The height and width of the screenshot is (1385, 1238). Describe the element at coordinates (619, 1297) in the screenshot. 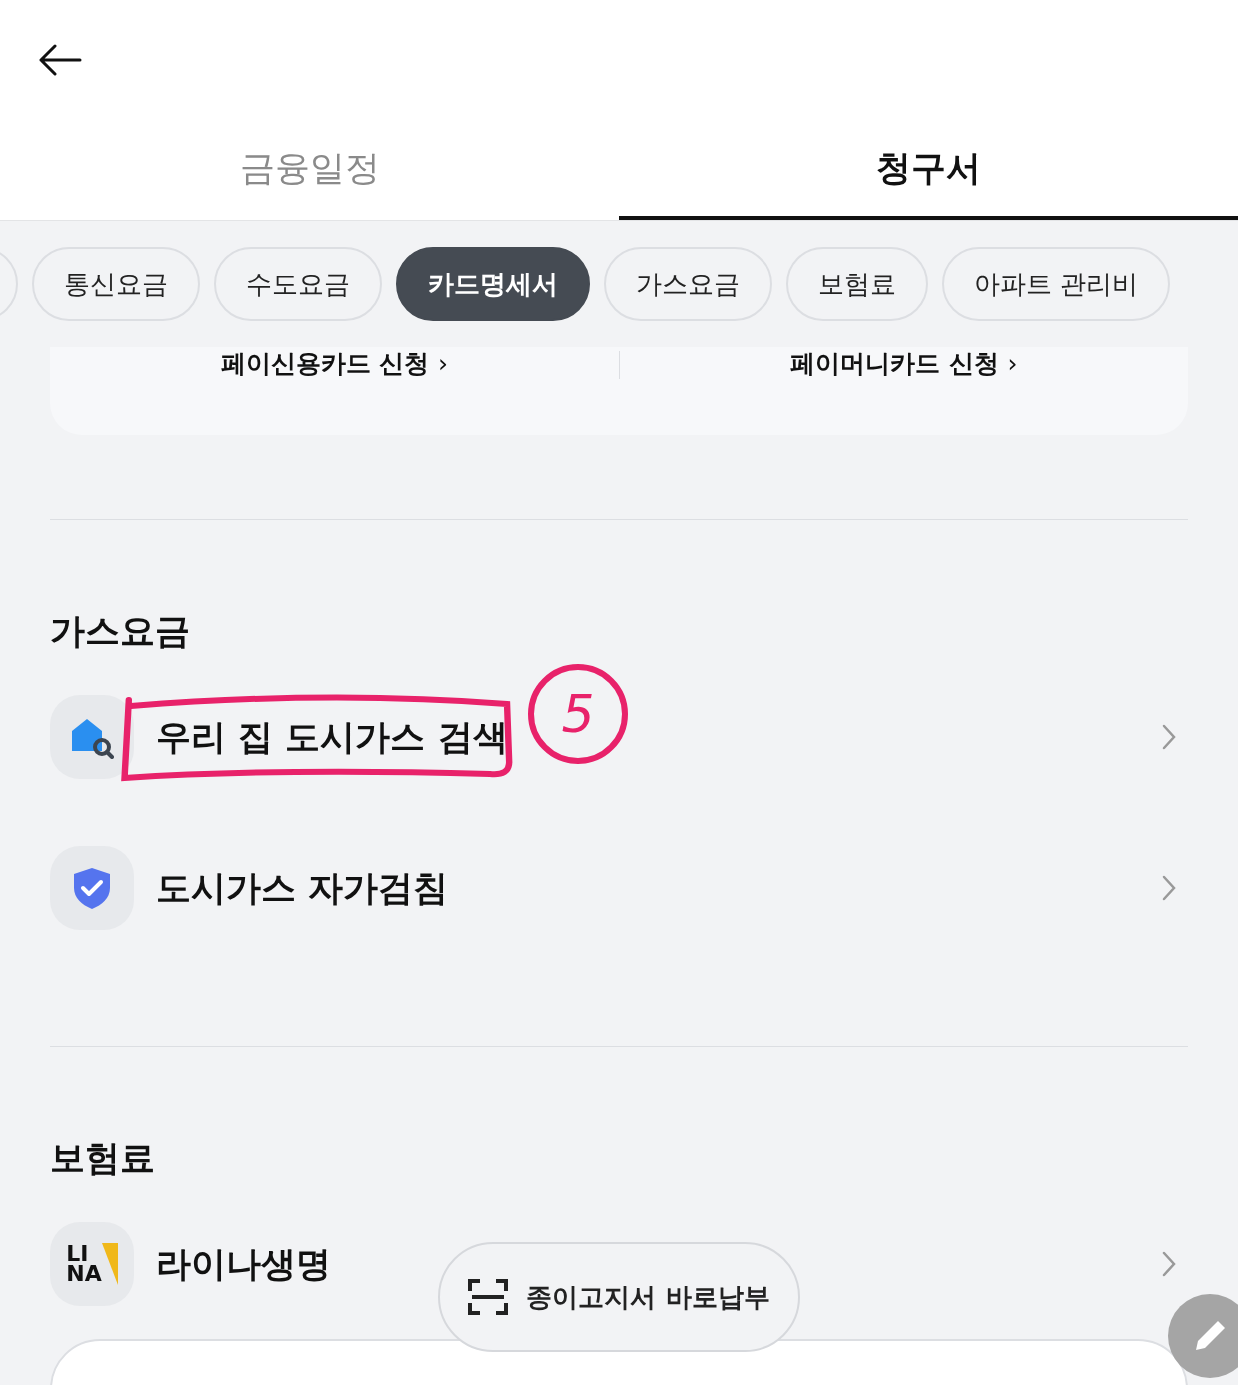

I see `paper-bill-pay-button: 종이고지서 바로납부` at that location.